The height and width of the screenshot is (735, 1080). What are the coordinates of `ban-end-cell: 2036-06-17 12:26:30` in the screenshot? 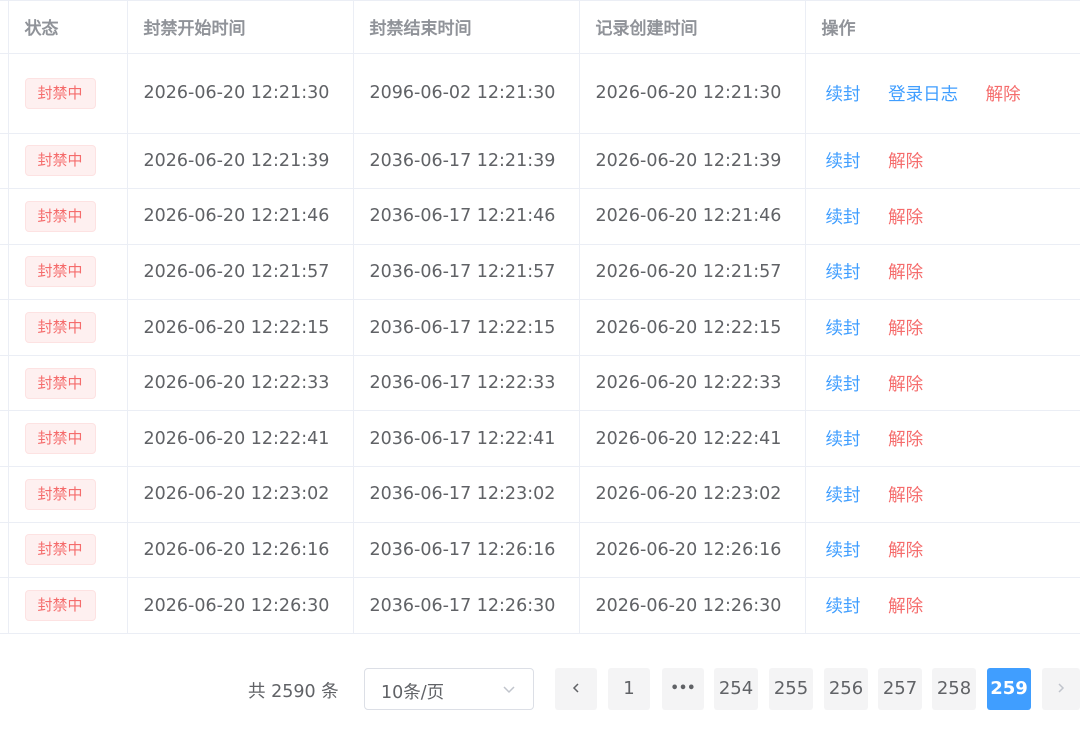 It's located at (466, 605).